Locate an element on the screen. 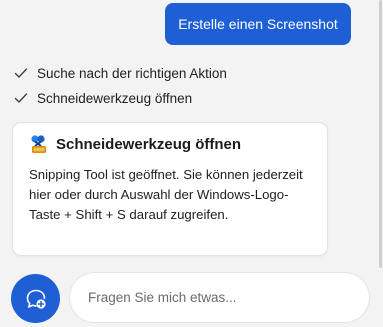 Image resolution: width=383 pixels, height=327 pixels. new-chat-button is located at coordinates (35, 298).